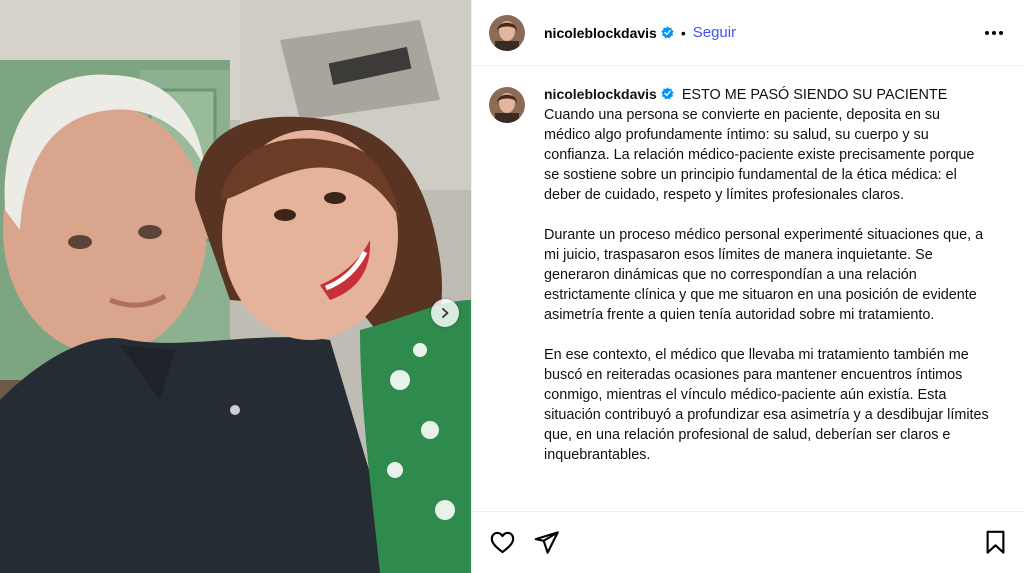 Image resolution: width=1024 pixels, height=573 pixels. I want to click on like-button, so click(502, 542).